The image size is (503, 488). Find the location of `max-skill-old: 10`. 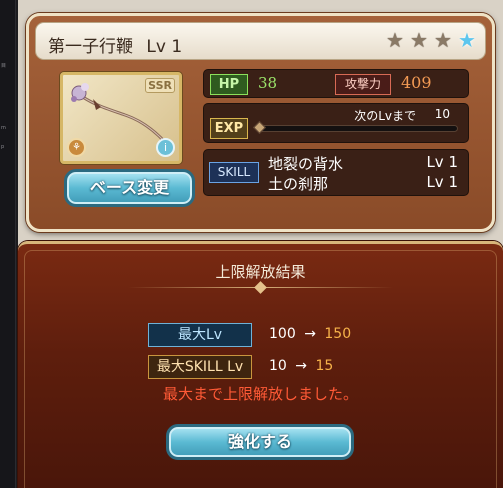

max-skill-old: 10 is located at coordinates (278, 366).